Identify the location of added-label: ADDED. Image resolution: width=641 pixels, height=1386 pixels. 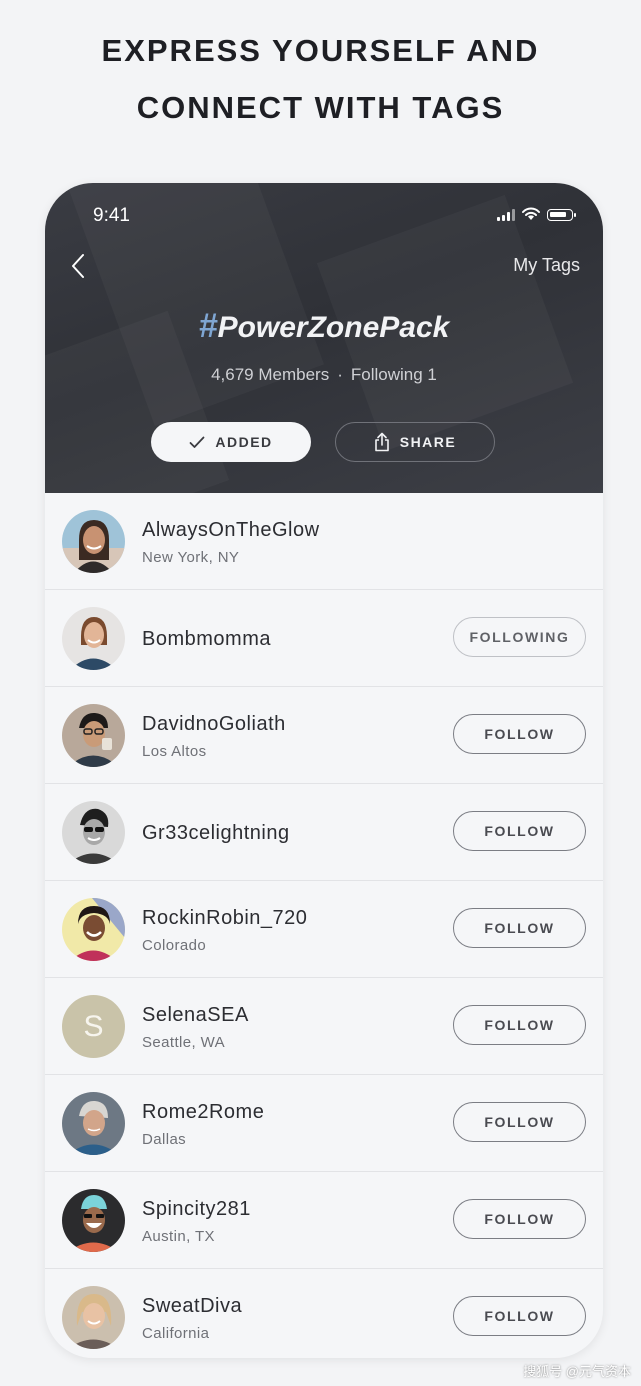
(244, 442).